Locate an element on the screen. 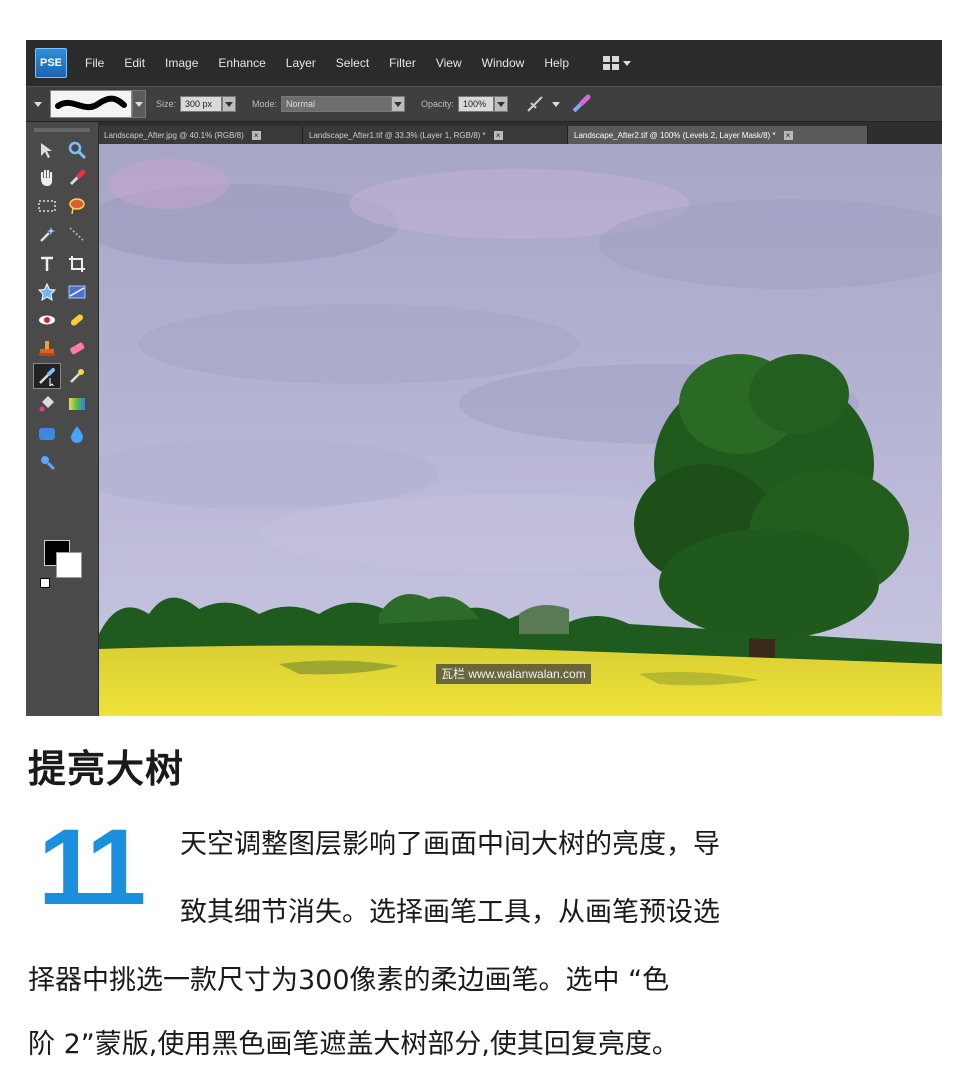 This screenshot has height=1090, width=970. opacity-input: 100% is located at coordinates (476, 104).